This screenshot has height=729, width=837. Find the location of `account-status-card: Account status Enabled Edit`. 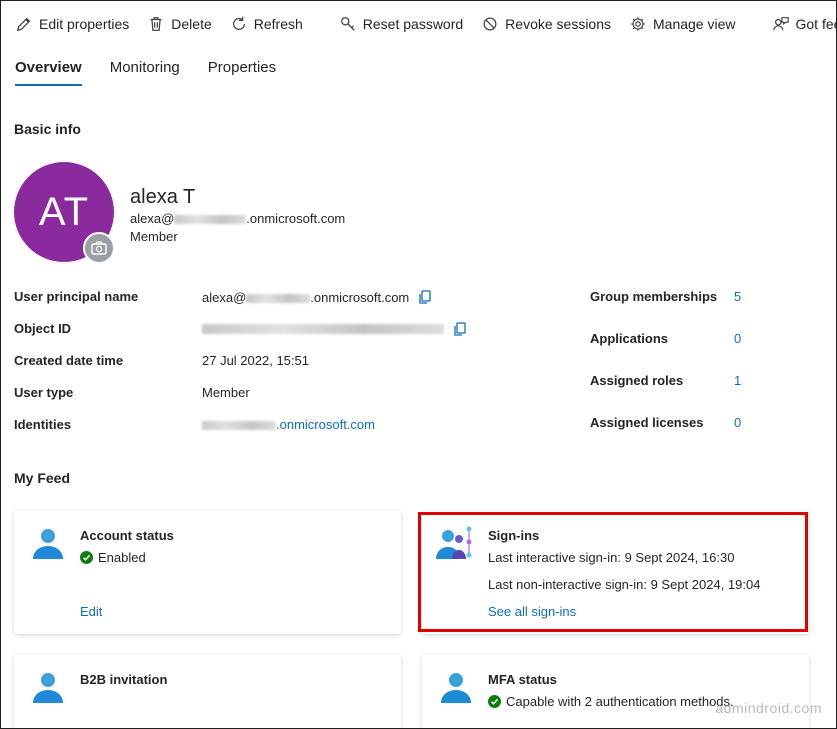

account-status-card: Account status Enabled Edit is located at coordinates (207, 572).